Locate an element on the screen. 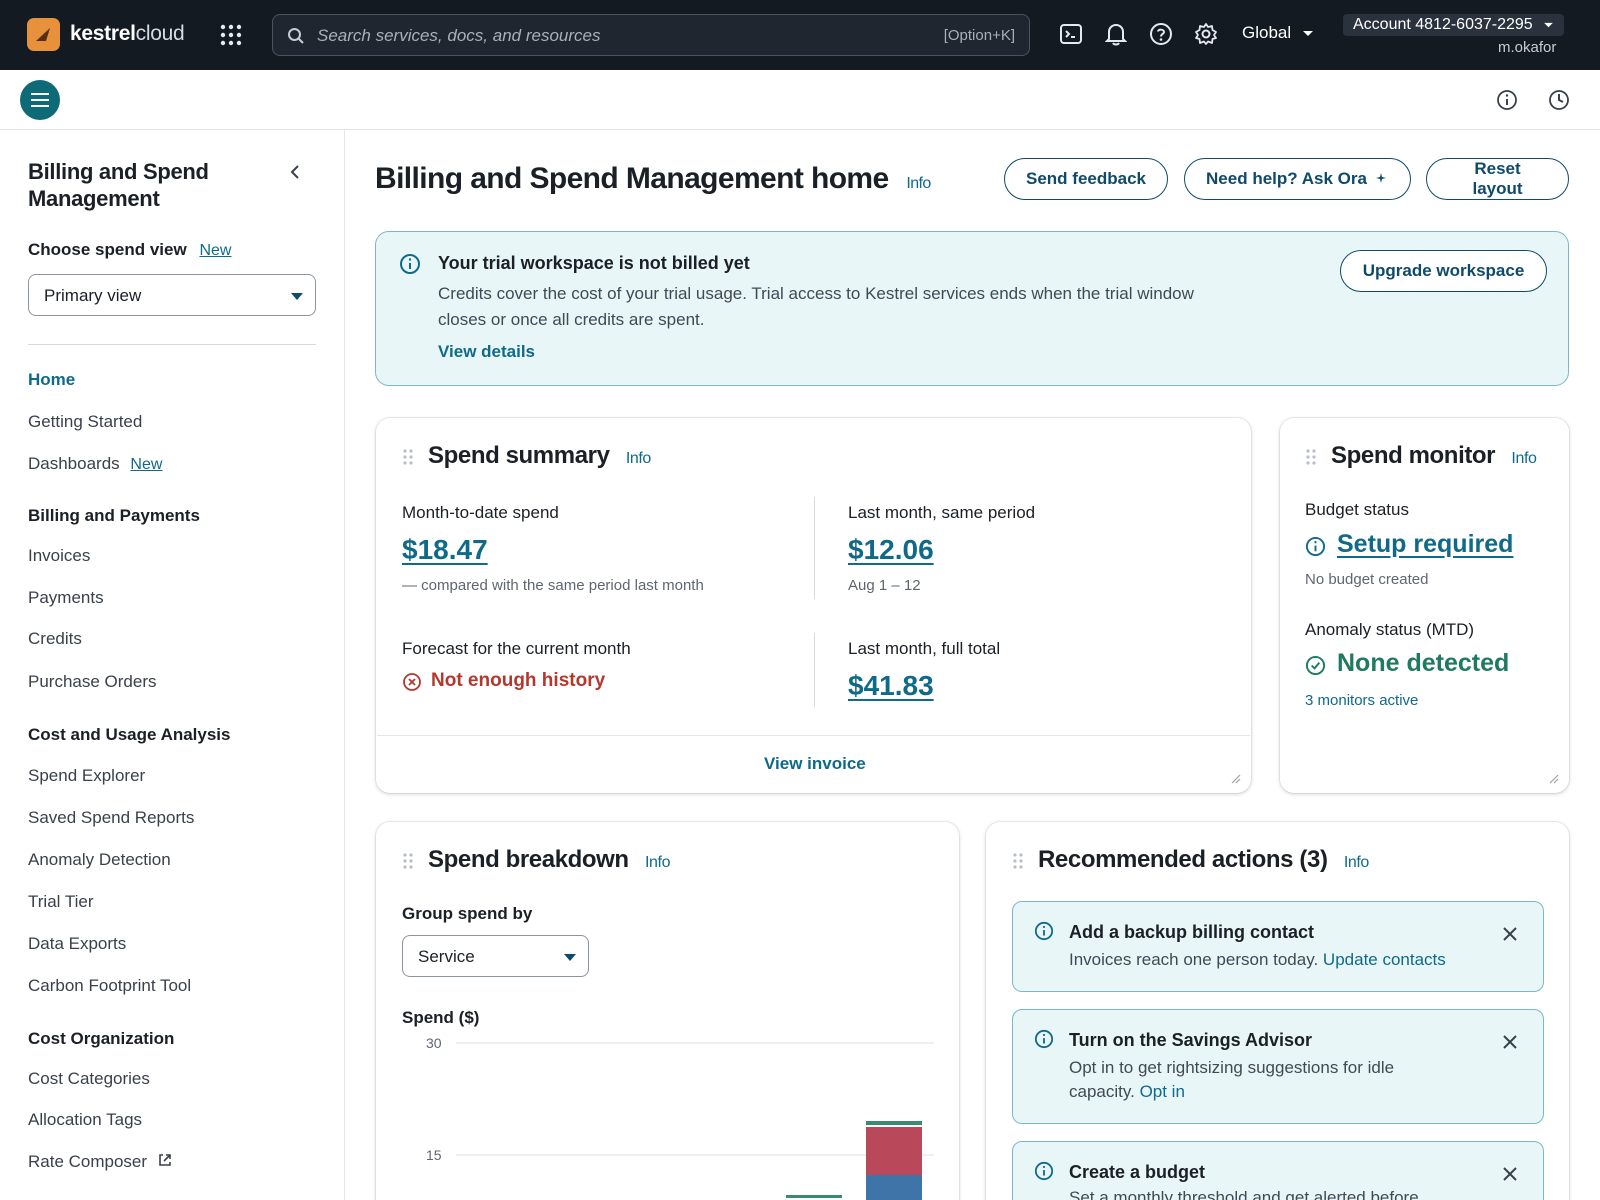 The image size is (1600, 1200). notifications-bell-icon is located at coordinates (1117, 35).